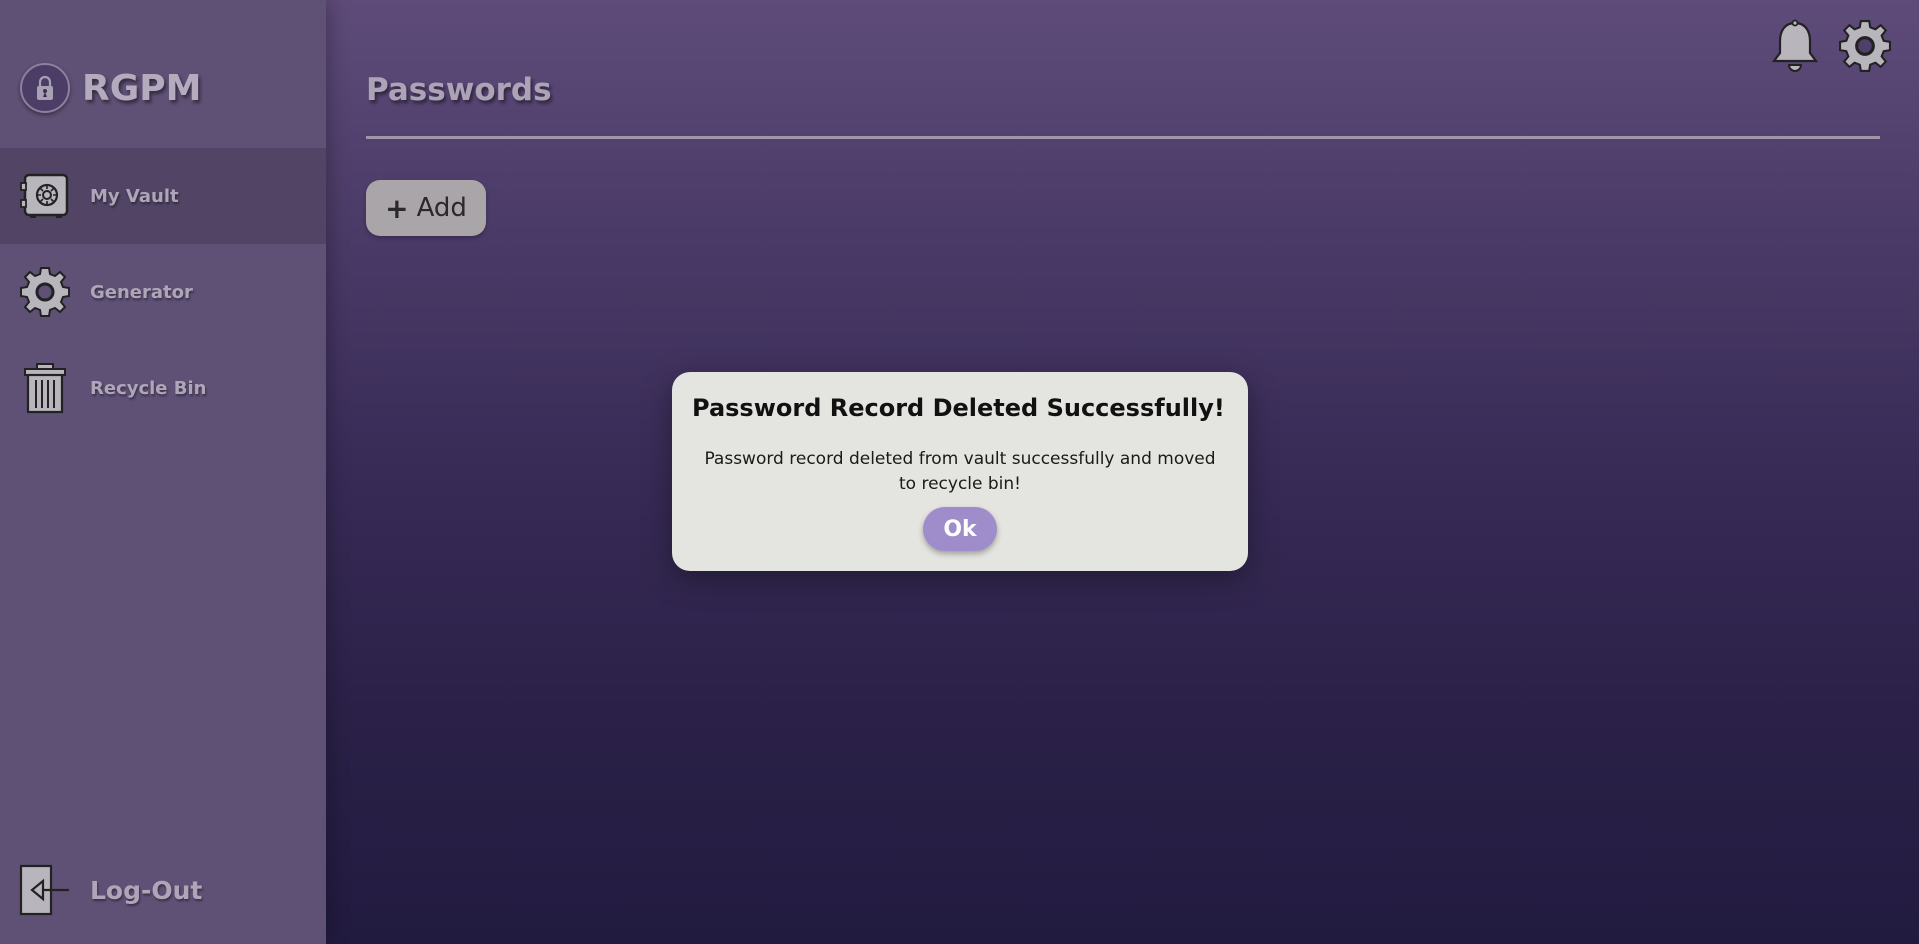 The image size is (1919, 944). I want to click on add-label: Add, so click(441, 208).